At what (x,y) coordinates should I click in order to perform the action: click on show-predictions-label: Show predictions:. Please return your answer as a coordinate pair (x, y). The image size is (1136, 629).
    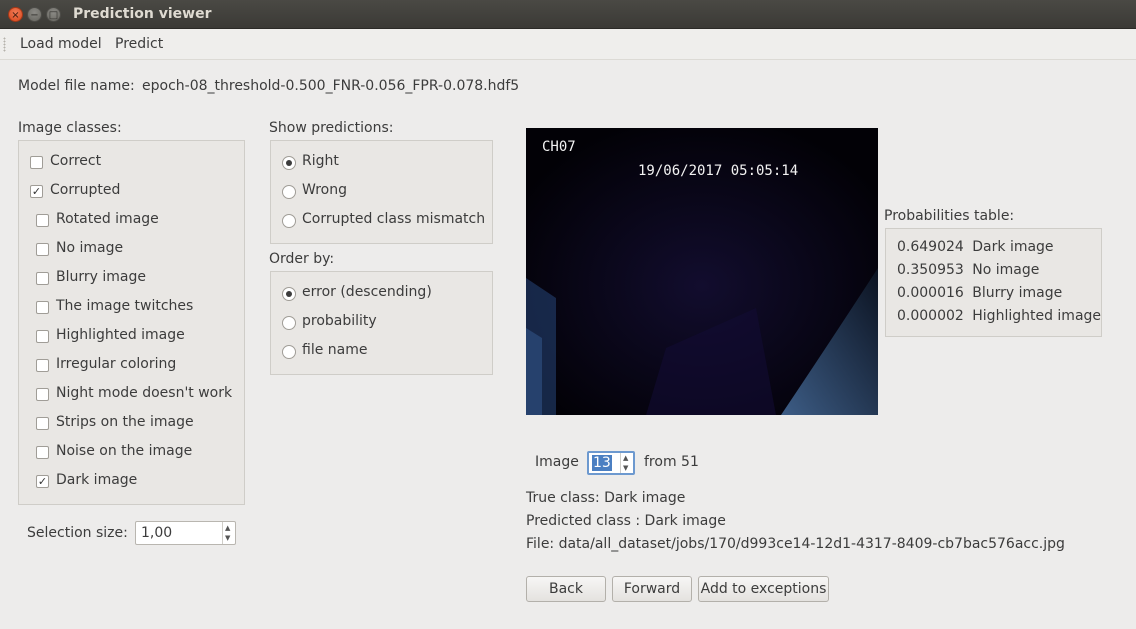
    Looking at the image, I should click on (331, 128).